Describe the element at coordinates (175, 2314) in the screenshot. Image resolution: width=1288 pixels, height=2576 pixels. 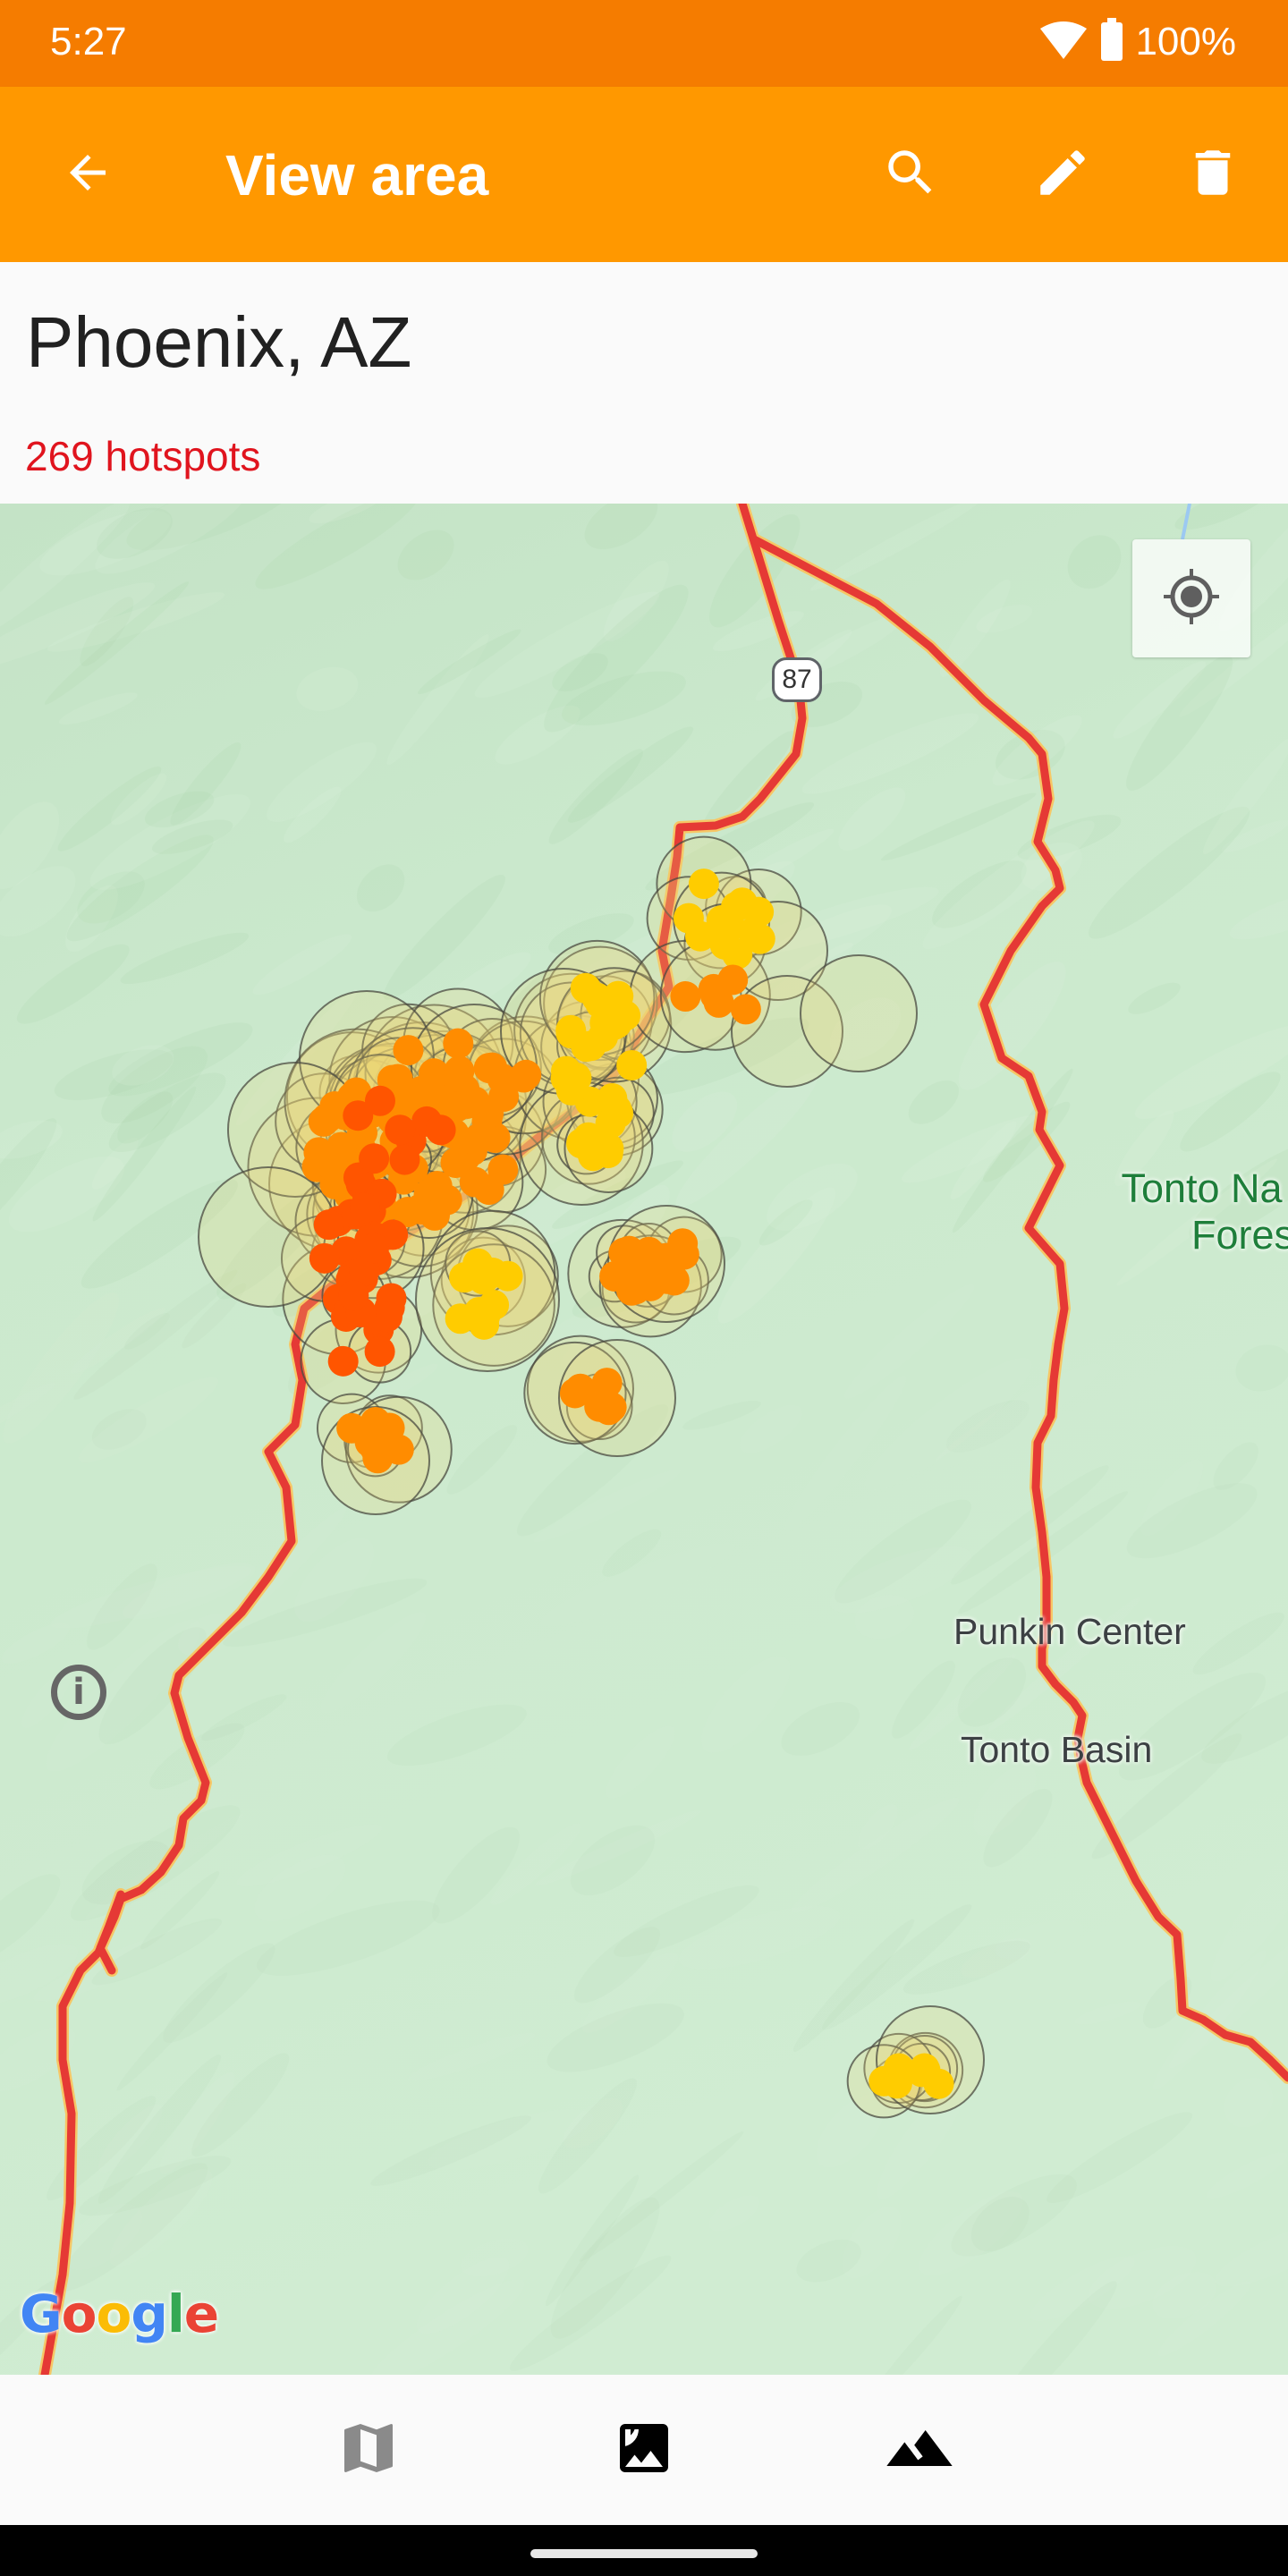
I see `google-logo-letter: l` at that location.